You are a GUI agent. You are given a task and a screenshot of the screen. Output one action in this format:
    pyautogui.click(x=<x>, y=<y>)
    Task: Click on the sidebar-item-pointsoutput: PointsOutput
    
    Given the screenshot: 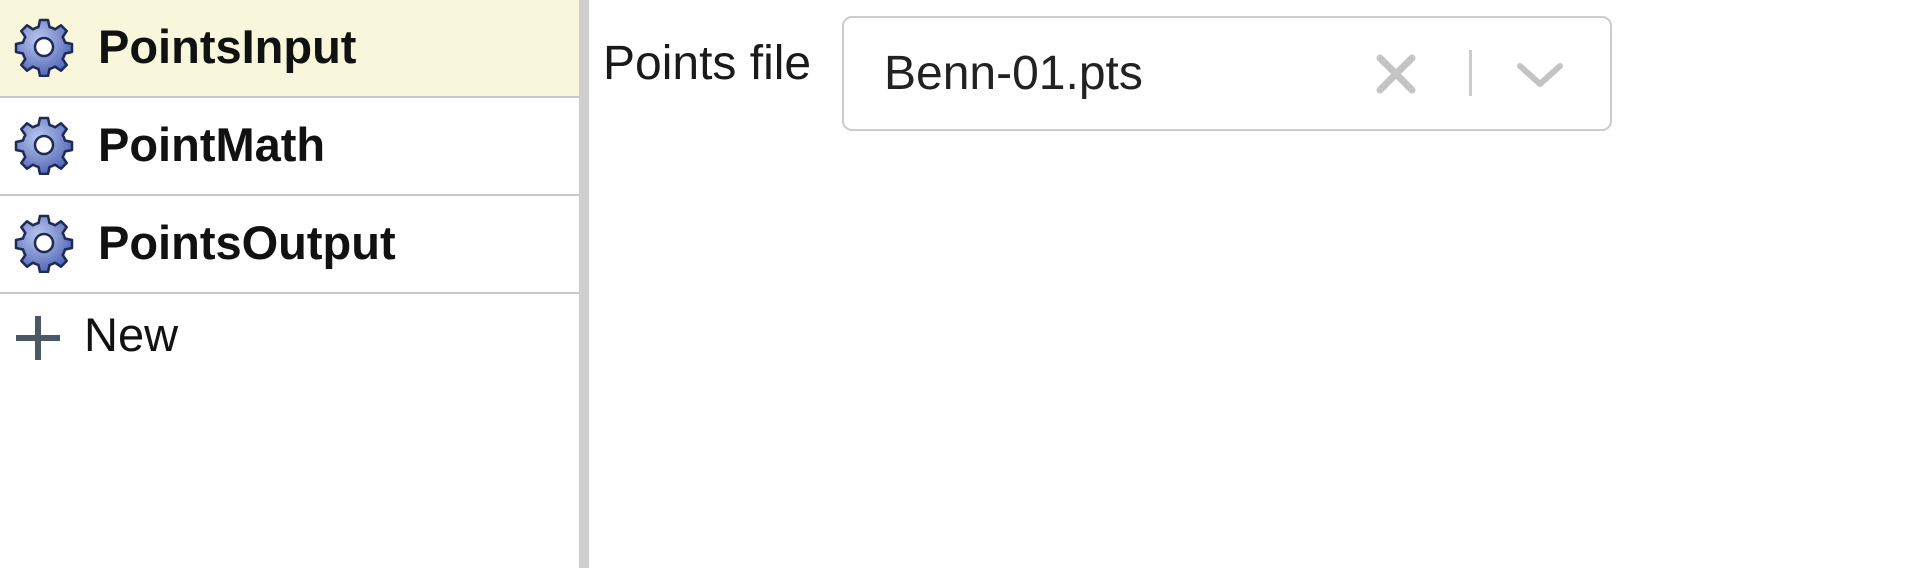 What is the action you would take?
    pyautogui.click(x=289, y=245)
    